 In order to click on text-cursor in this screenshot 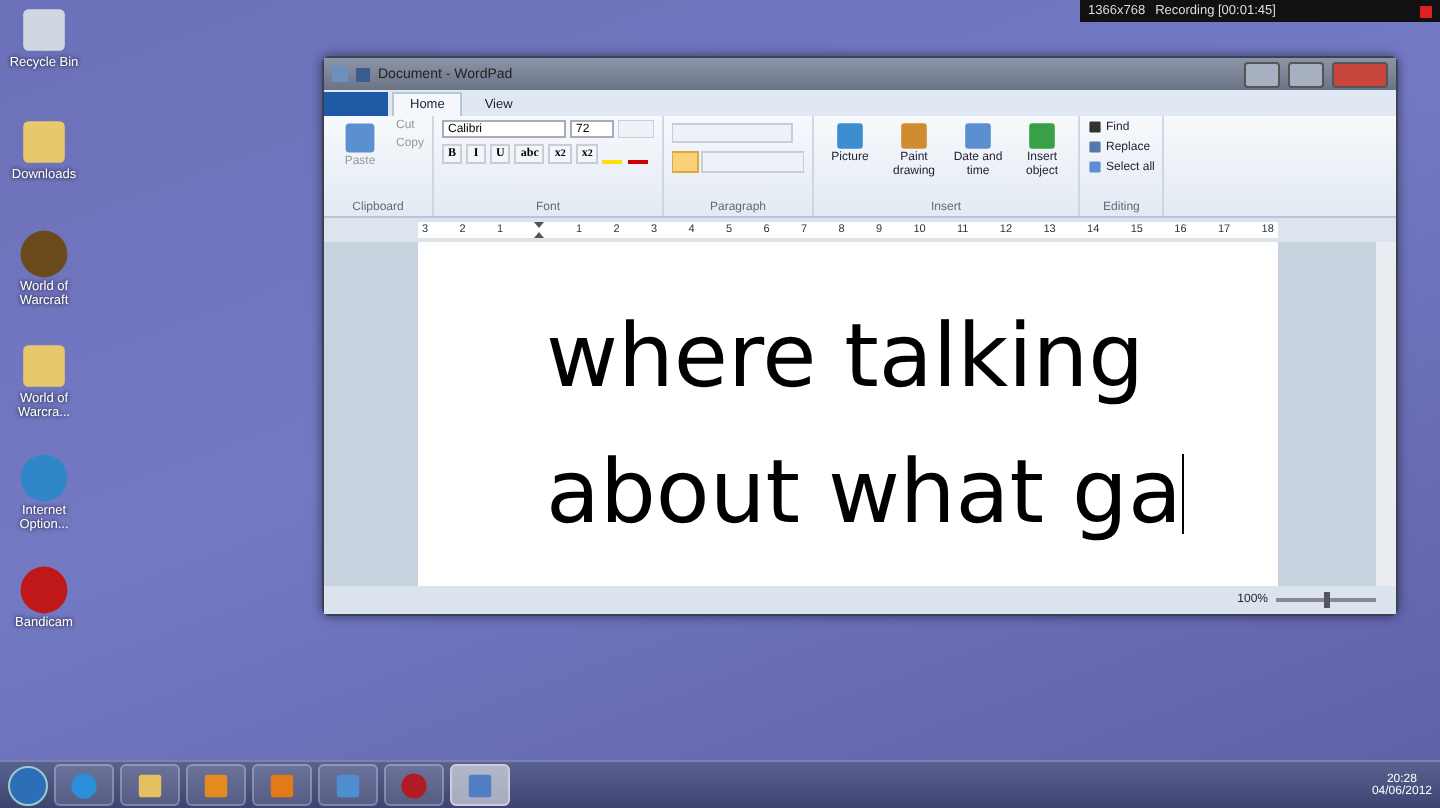, I will do `click(1182, 494)`.